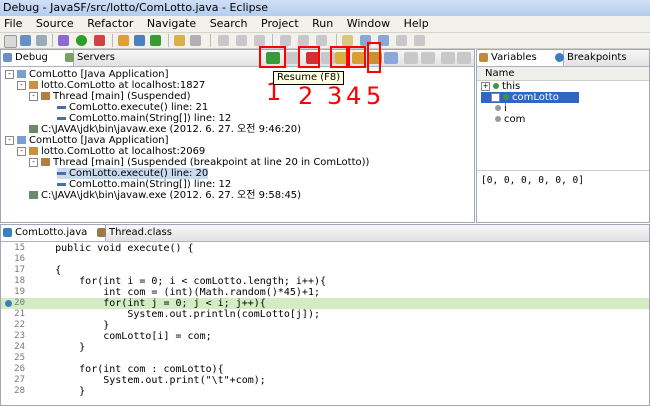  Describe the element at coordinates (110, 24) in the screenshot. I see `menu-refactor: Refactor` at that location.